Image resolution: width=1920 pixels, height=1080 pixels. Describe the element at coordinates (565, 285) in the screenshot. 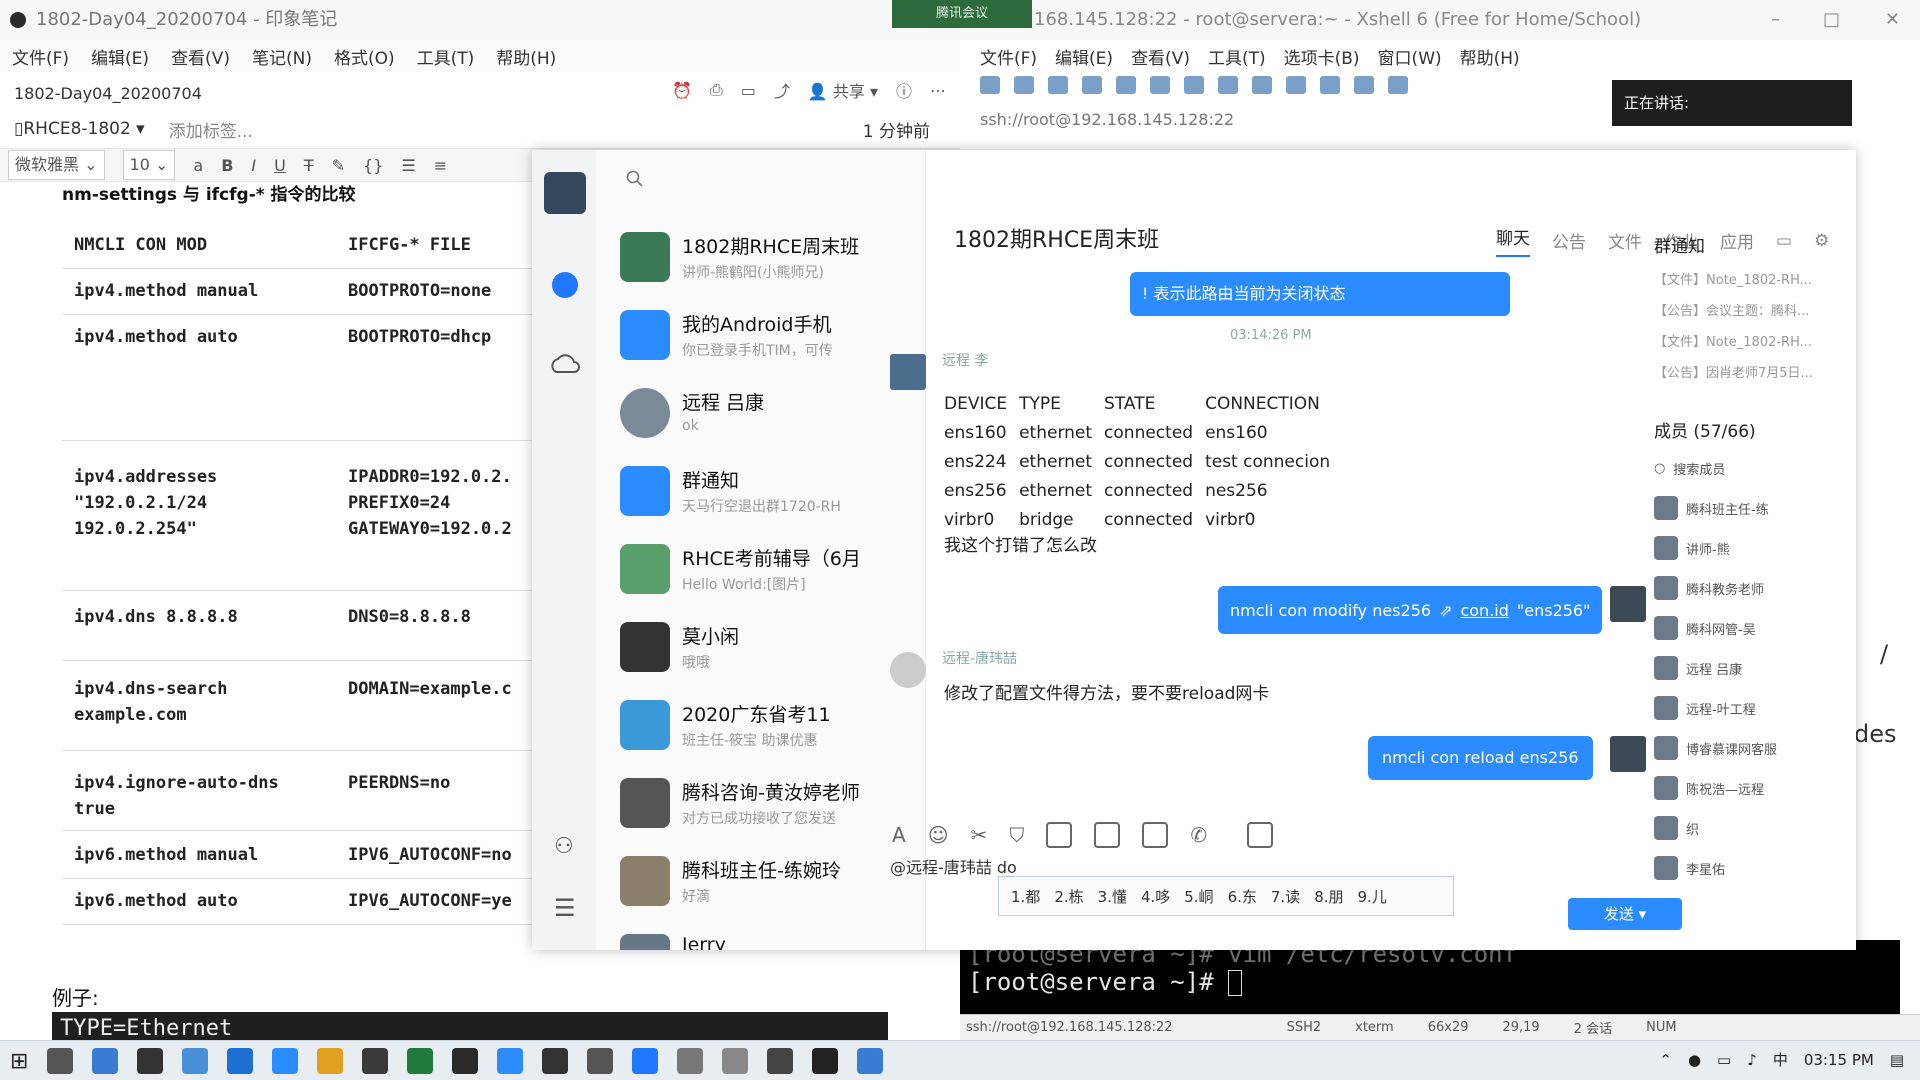

I see `chat-bubble-icon` at that location.